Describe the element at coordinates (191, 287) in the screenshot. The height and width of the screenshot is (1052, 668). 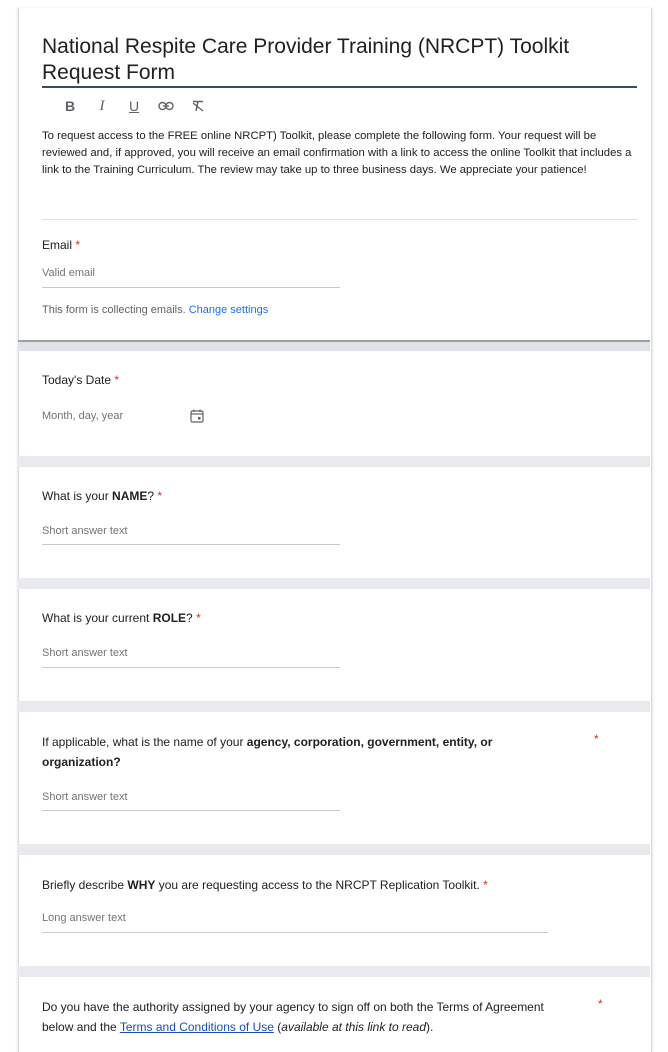
I see `email-input-underline` at that location.